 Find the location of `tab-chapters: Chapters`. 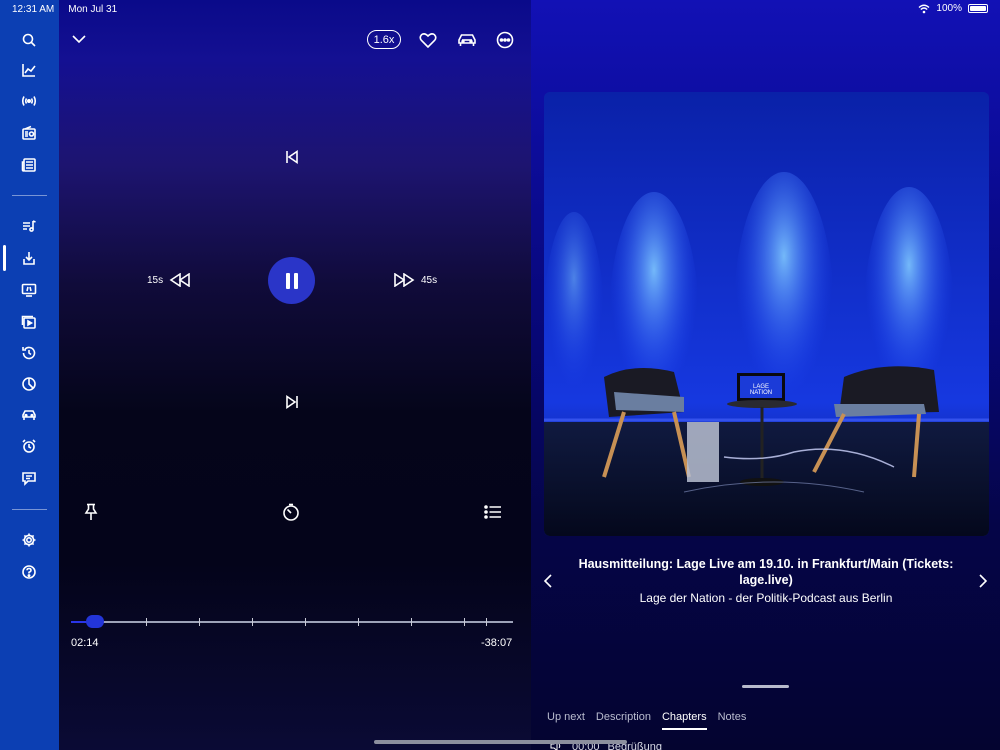

tab-chapters: Chapters is located at coordinates (684, 720).